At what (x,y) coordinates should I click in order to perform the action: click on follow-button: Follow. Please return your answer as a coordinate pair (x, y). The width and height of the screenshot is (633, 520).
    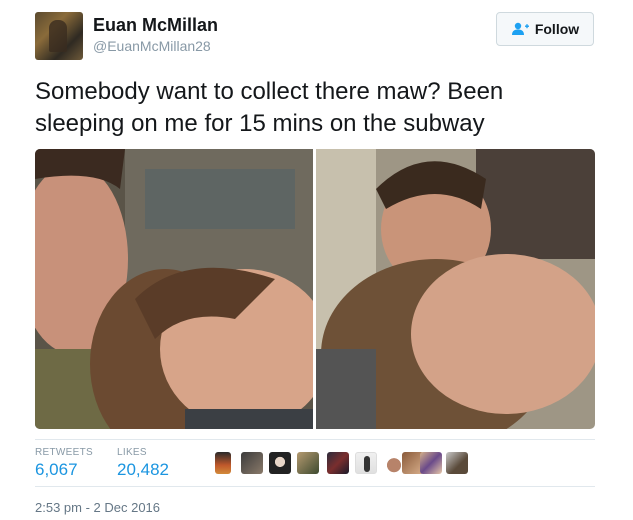
    Looking at the image, I should click on (545, 29).